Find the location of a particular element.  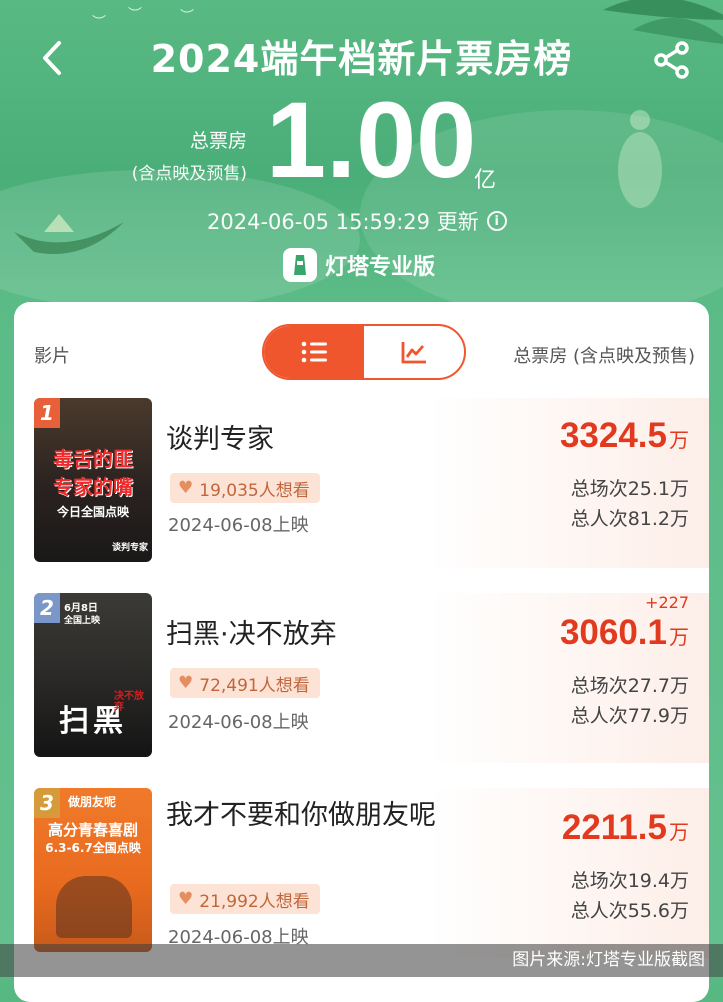

want-to-see-badge: ♥ 19,035人想看 is located at coordinates (245, 488).